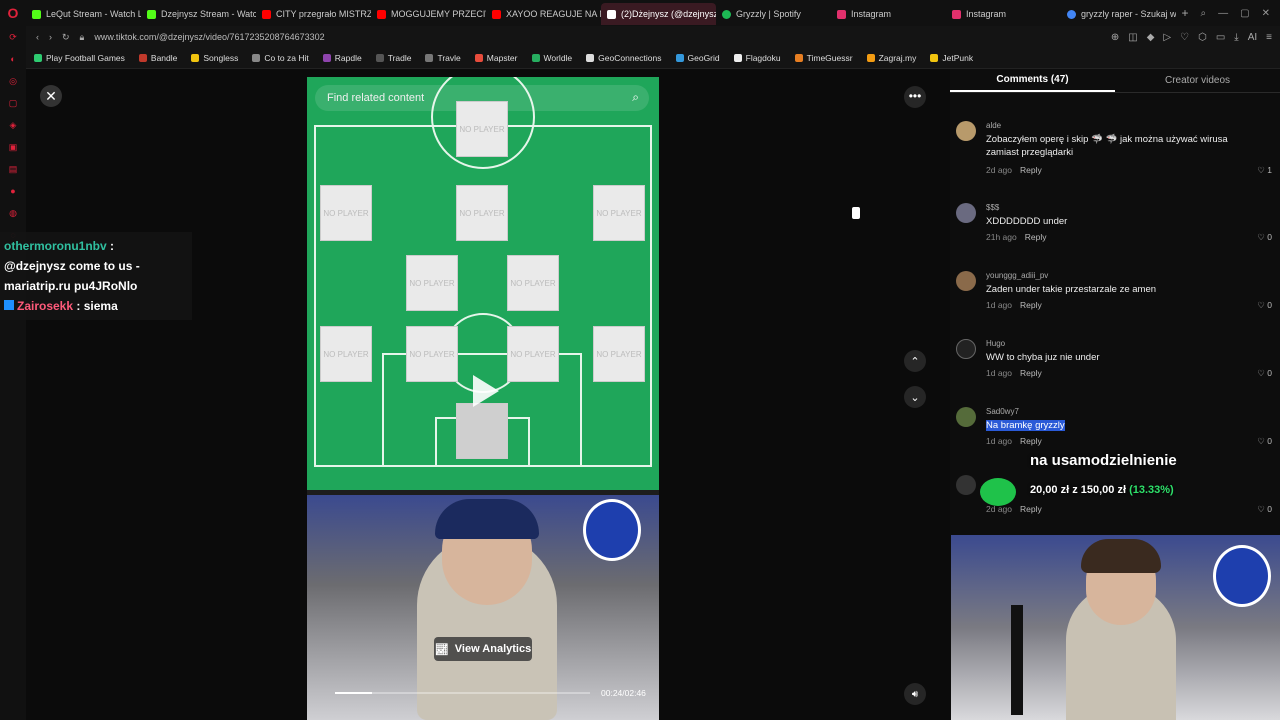 This screenshot has height=720, width=1280. I want to click on close-window-icon: ✕, so click(1266, 13).